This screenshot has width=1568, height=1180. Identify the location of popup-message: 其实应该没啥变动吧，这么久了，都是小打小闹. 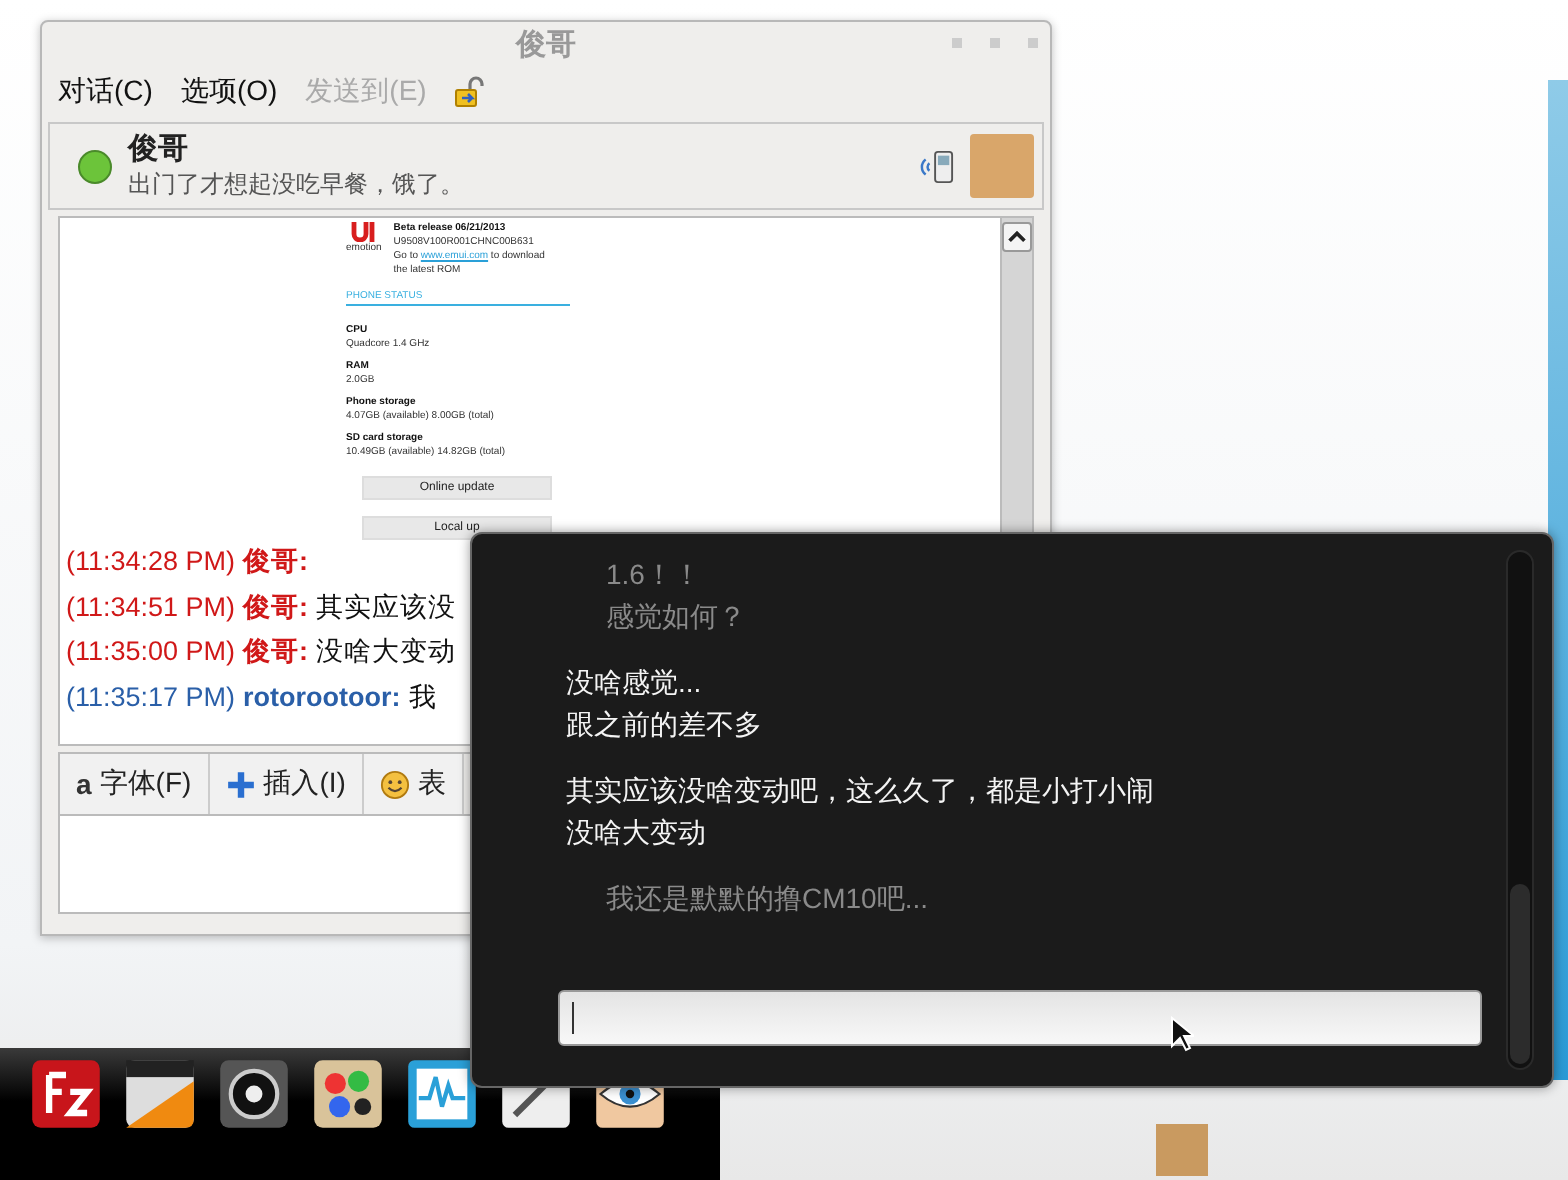
(860, 791).